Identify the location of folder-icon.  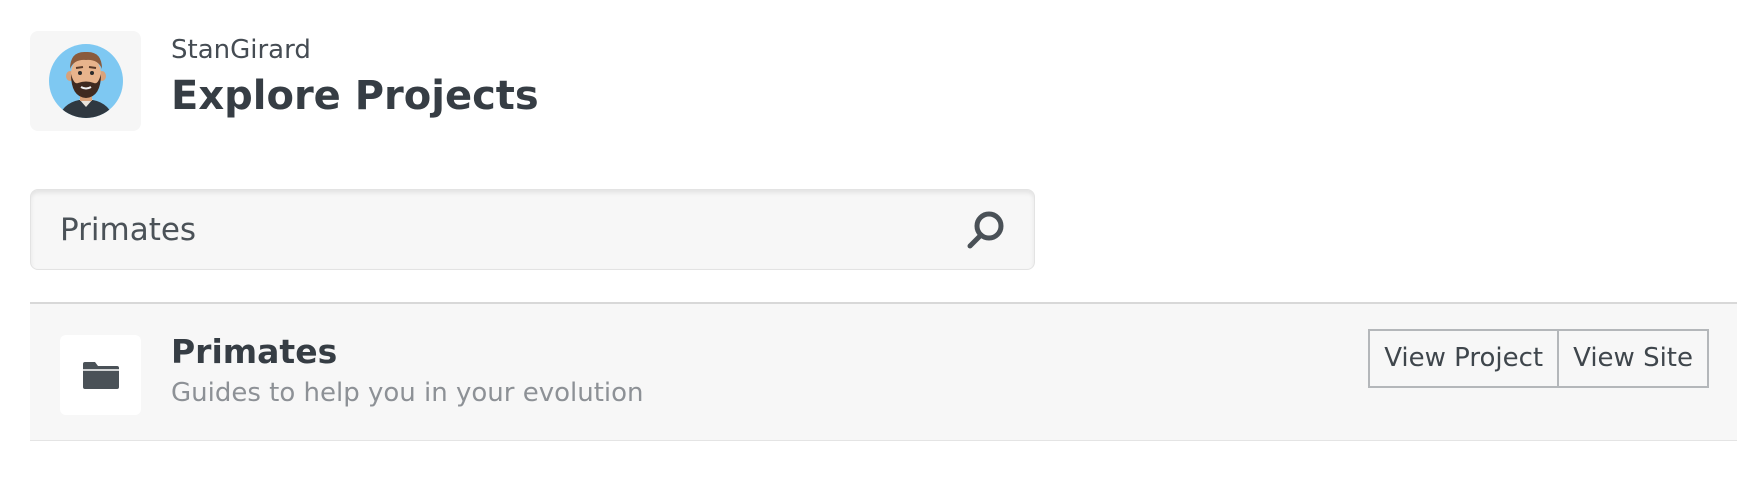
(100, 375).